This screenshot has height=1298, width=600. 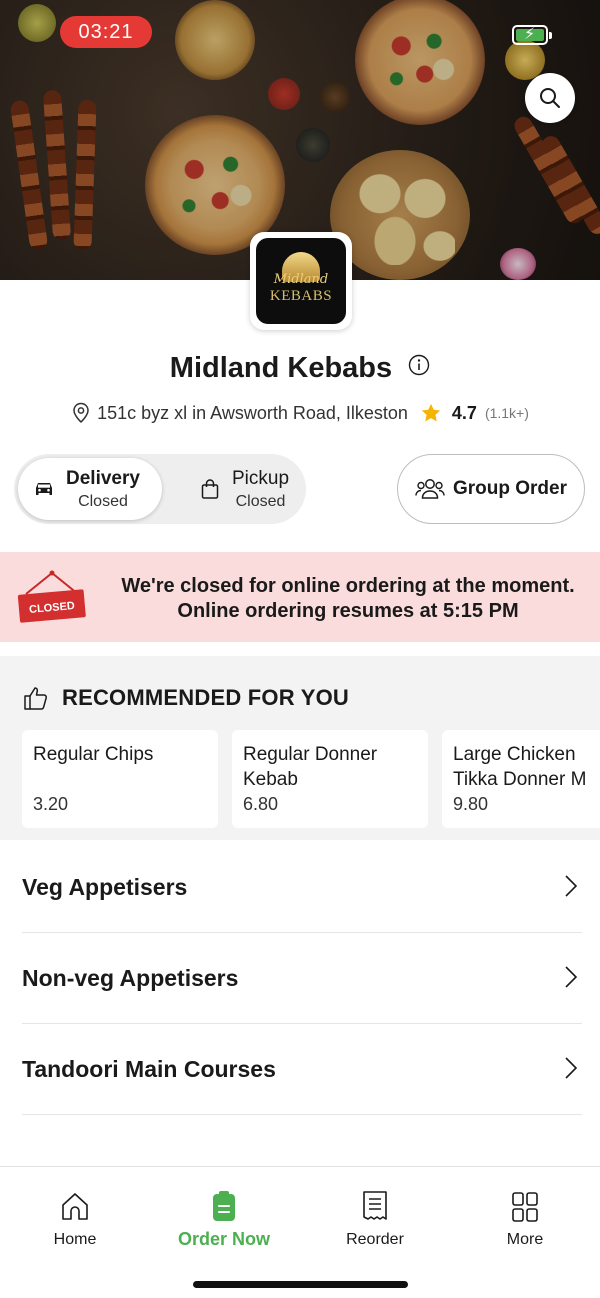 What do you see at coordinates (525, 1207) in the screenshot?
I see `grid-icon` at bounding box center [525, 1207].